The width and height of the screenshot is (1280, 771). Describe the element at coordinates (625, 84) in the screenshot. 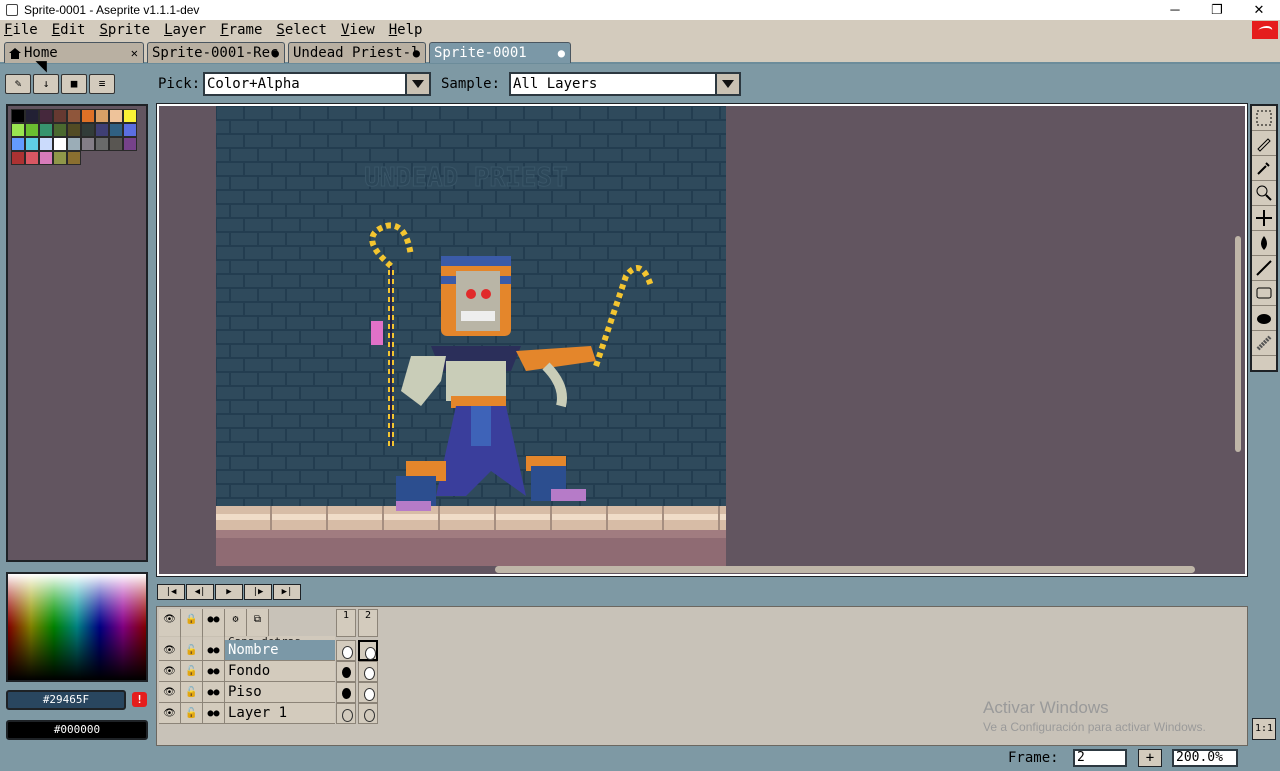

I see `sample-select: All Layers` at that location.